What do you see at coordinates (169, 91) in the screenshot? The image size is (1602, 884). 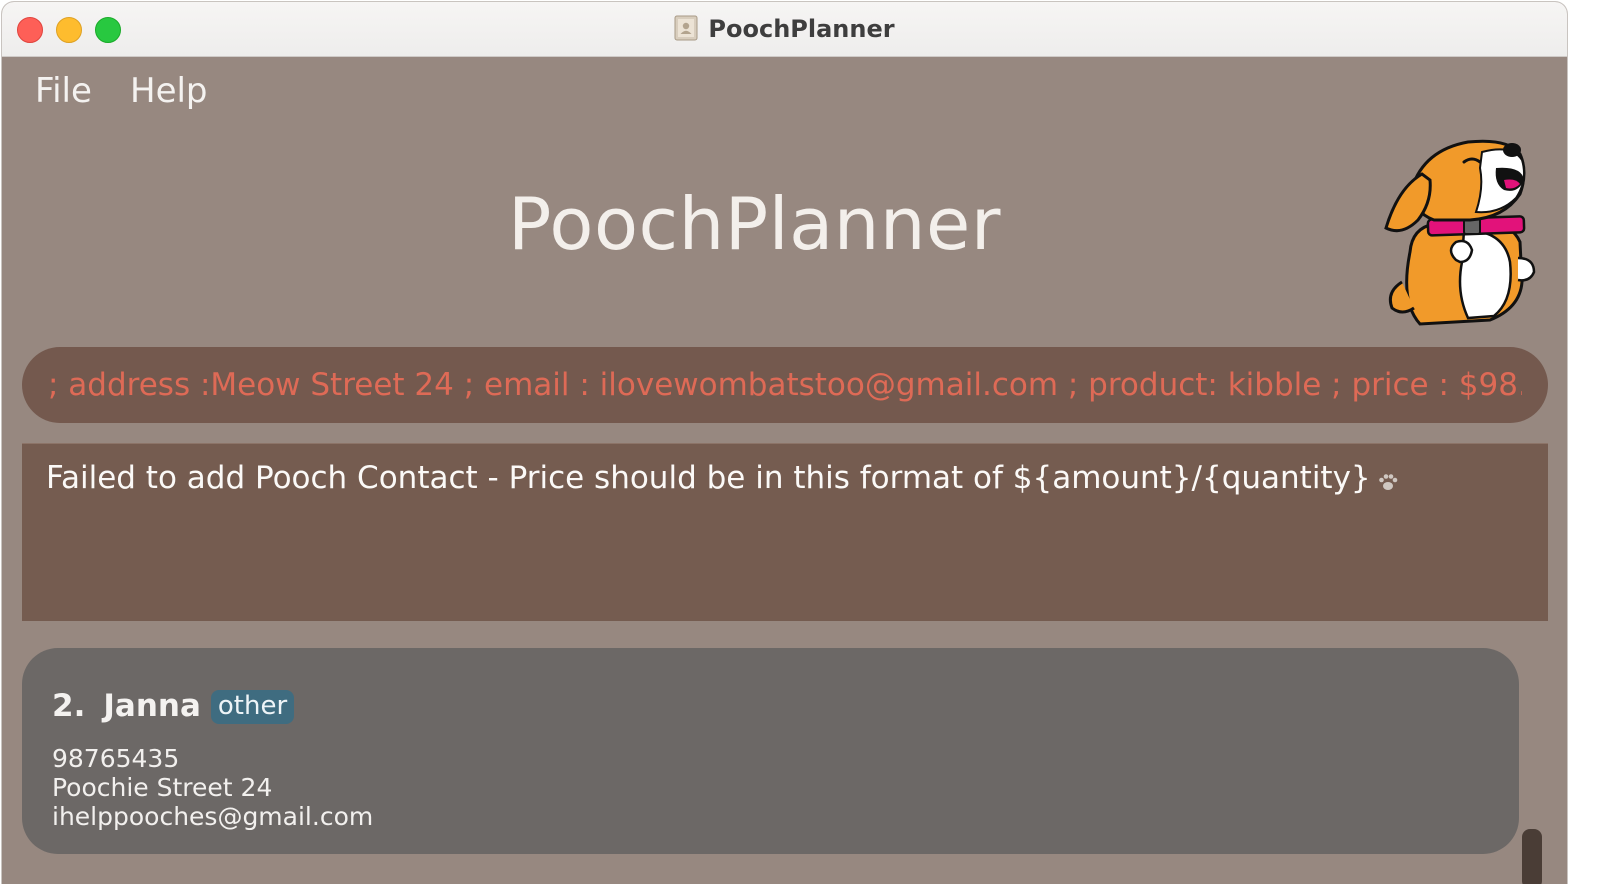 I see `menu-help: Help` at bounding box center [169, 91].